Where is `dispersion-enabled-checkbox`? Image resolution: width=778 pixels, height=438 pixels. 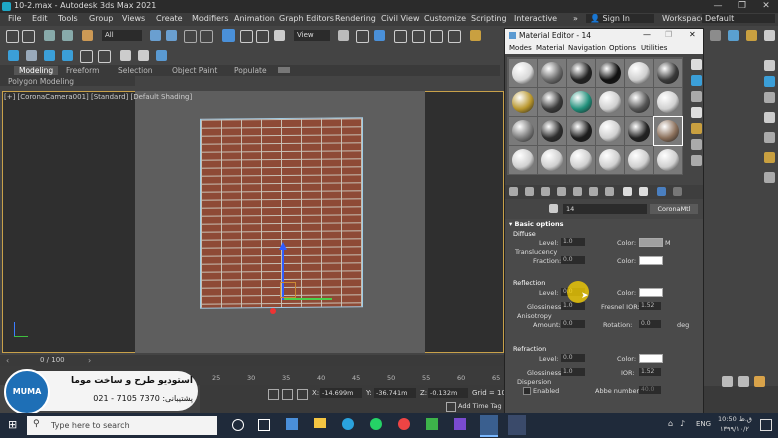 dispersion-enabled-checkbox is located at coordinates (527, 391).